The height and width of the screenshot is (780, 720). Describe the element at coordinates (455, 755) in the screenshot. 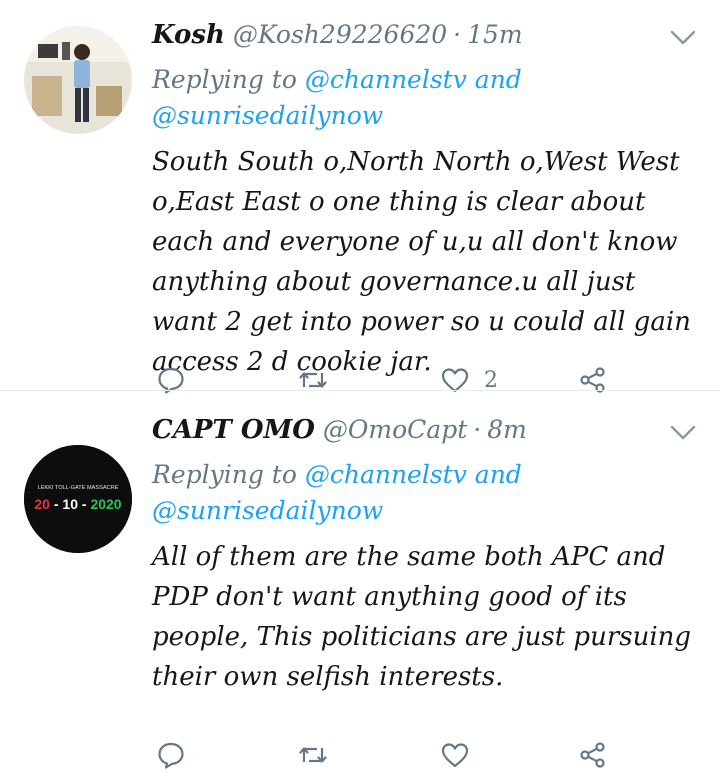

I see `like-icon` at that location.